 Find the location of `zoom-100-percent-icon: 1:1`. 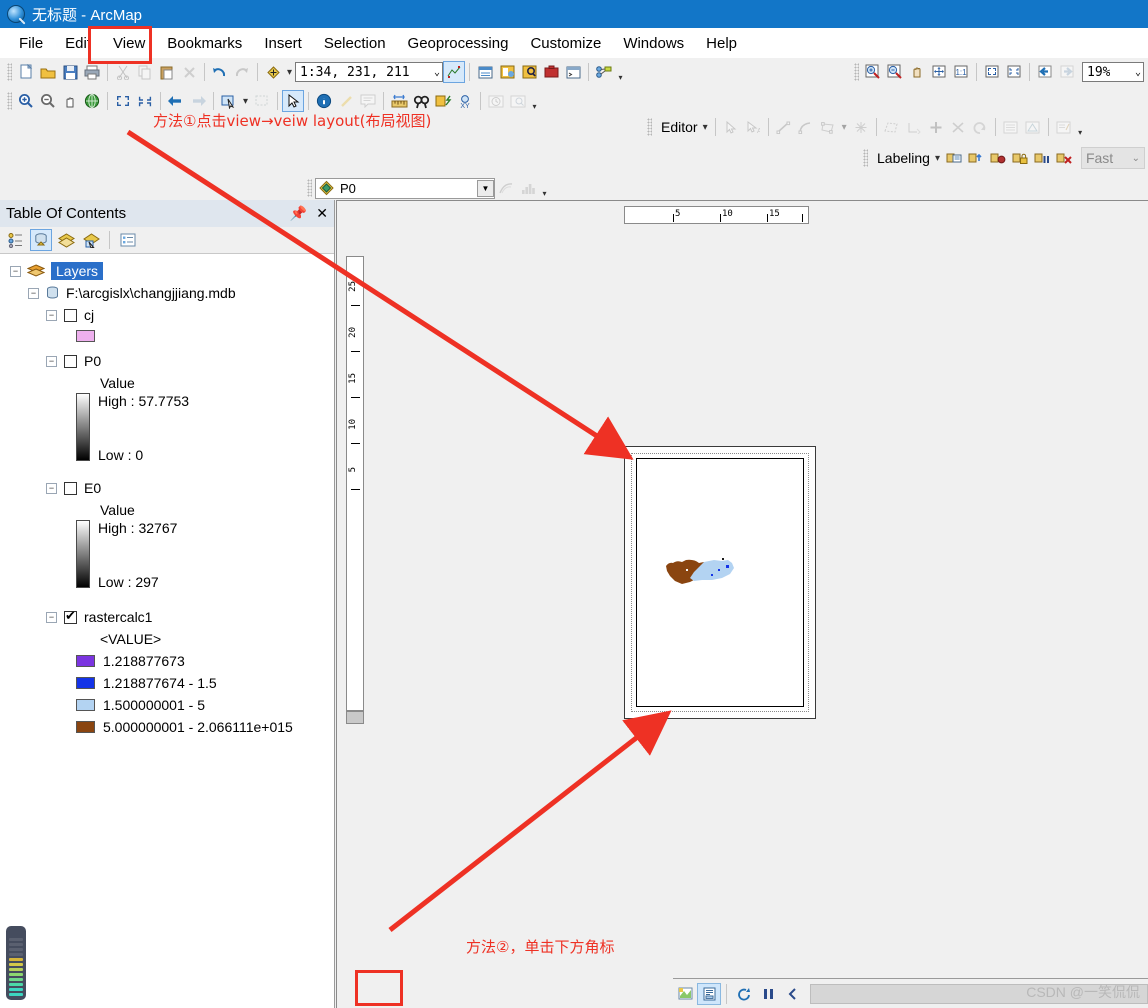

zoom-100-percent-icon: 1:1 is located at coordinates (961, 72).